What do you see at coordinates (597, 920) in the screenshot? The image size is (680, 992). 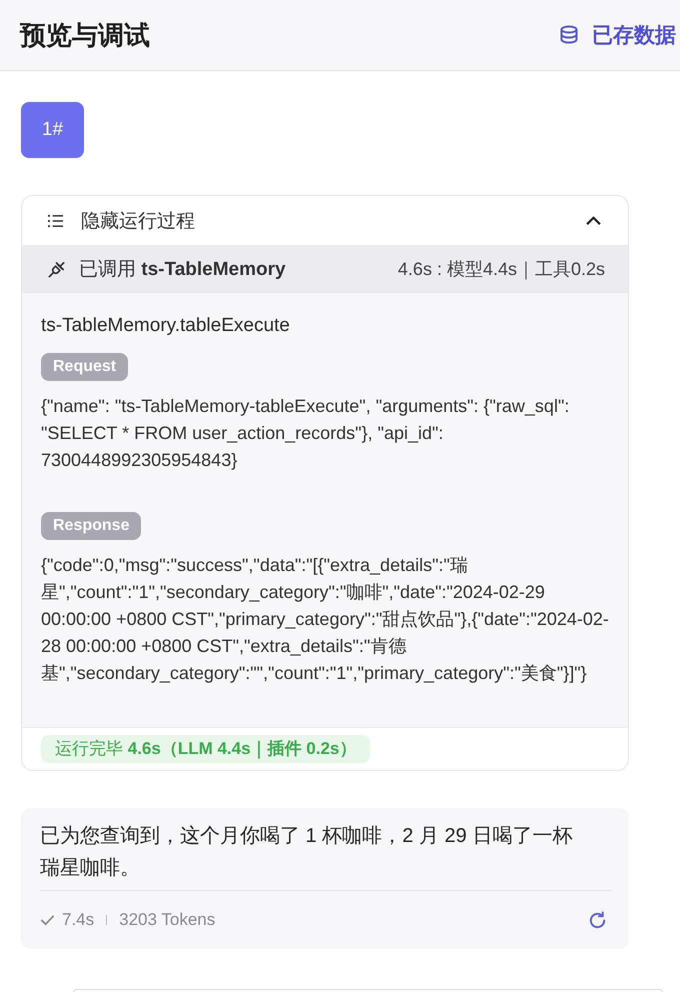 I see `refresh-icon` at bounding box center [597, 920].